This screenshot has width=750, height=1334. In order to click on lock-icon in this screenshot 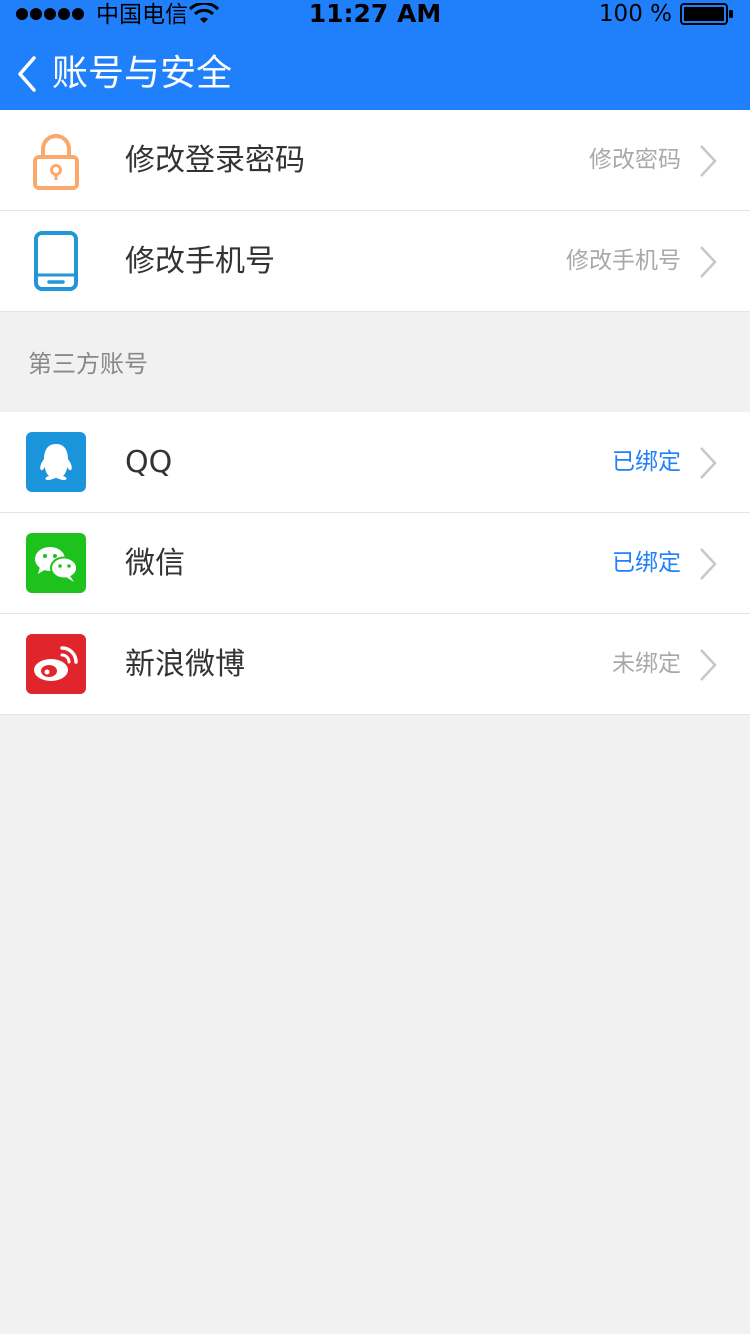, I will do `click(56, 160)`.